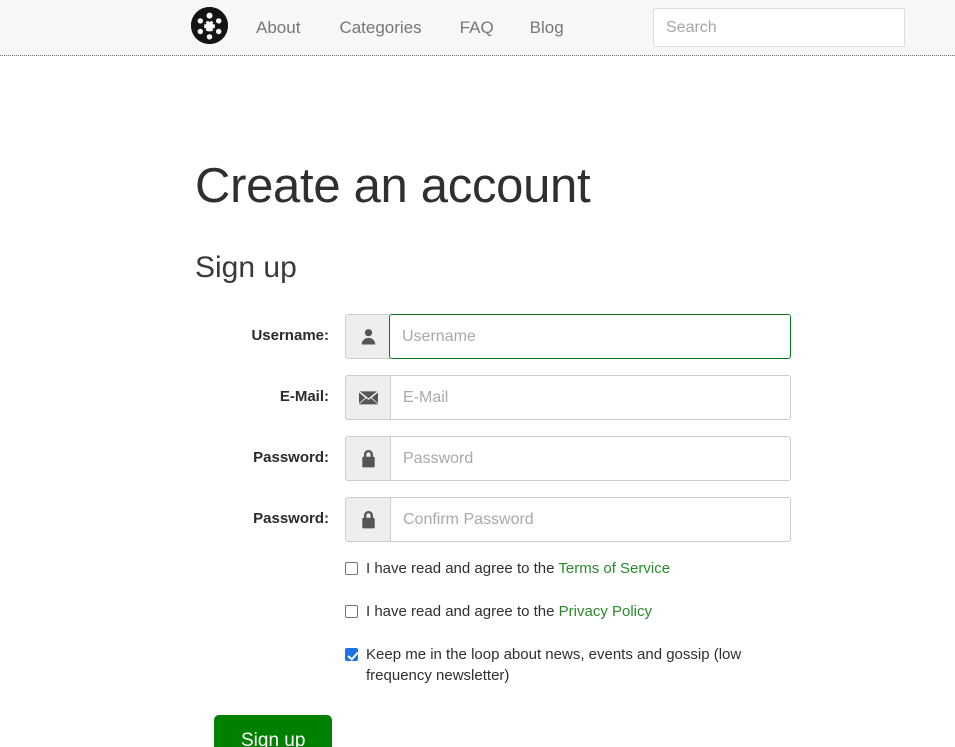 This screenshot has width=955, height=747. I want to click on search-input, so click(779, 27).